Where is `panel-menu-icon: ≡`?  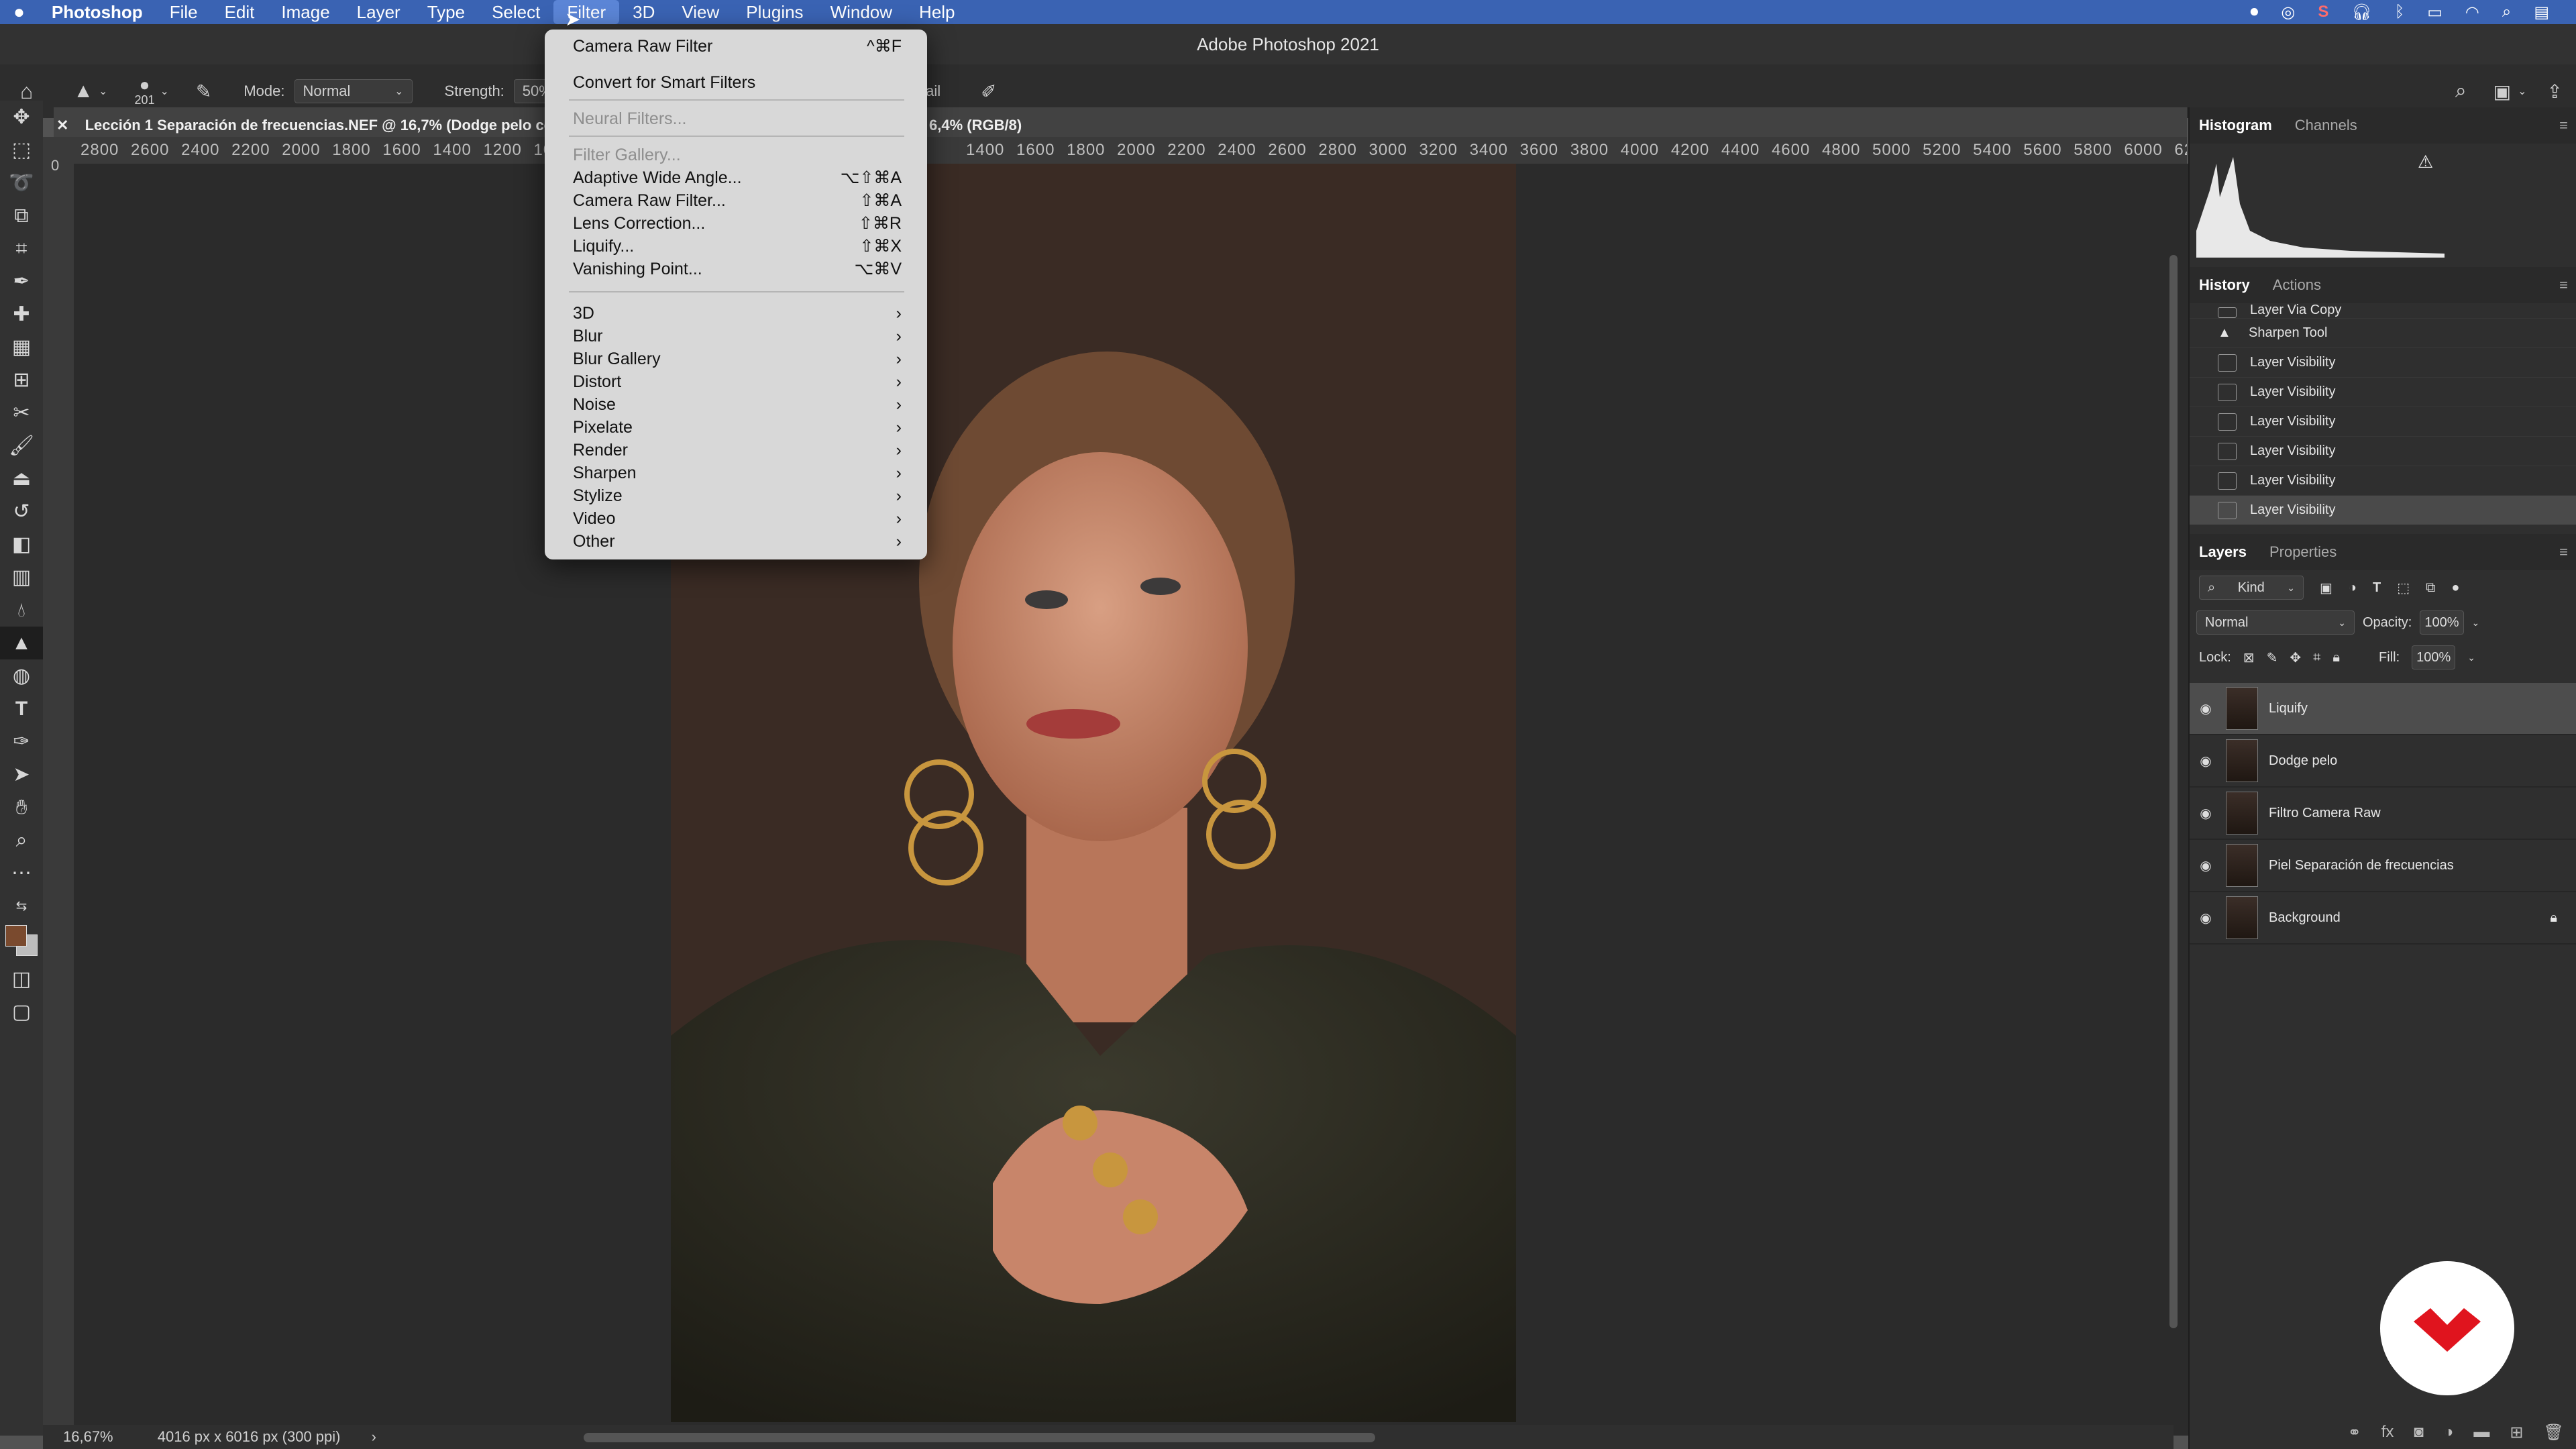
panel-menu-icon: ≡ is located at coordinates (2567, 125).